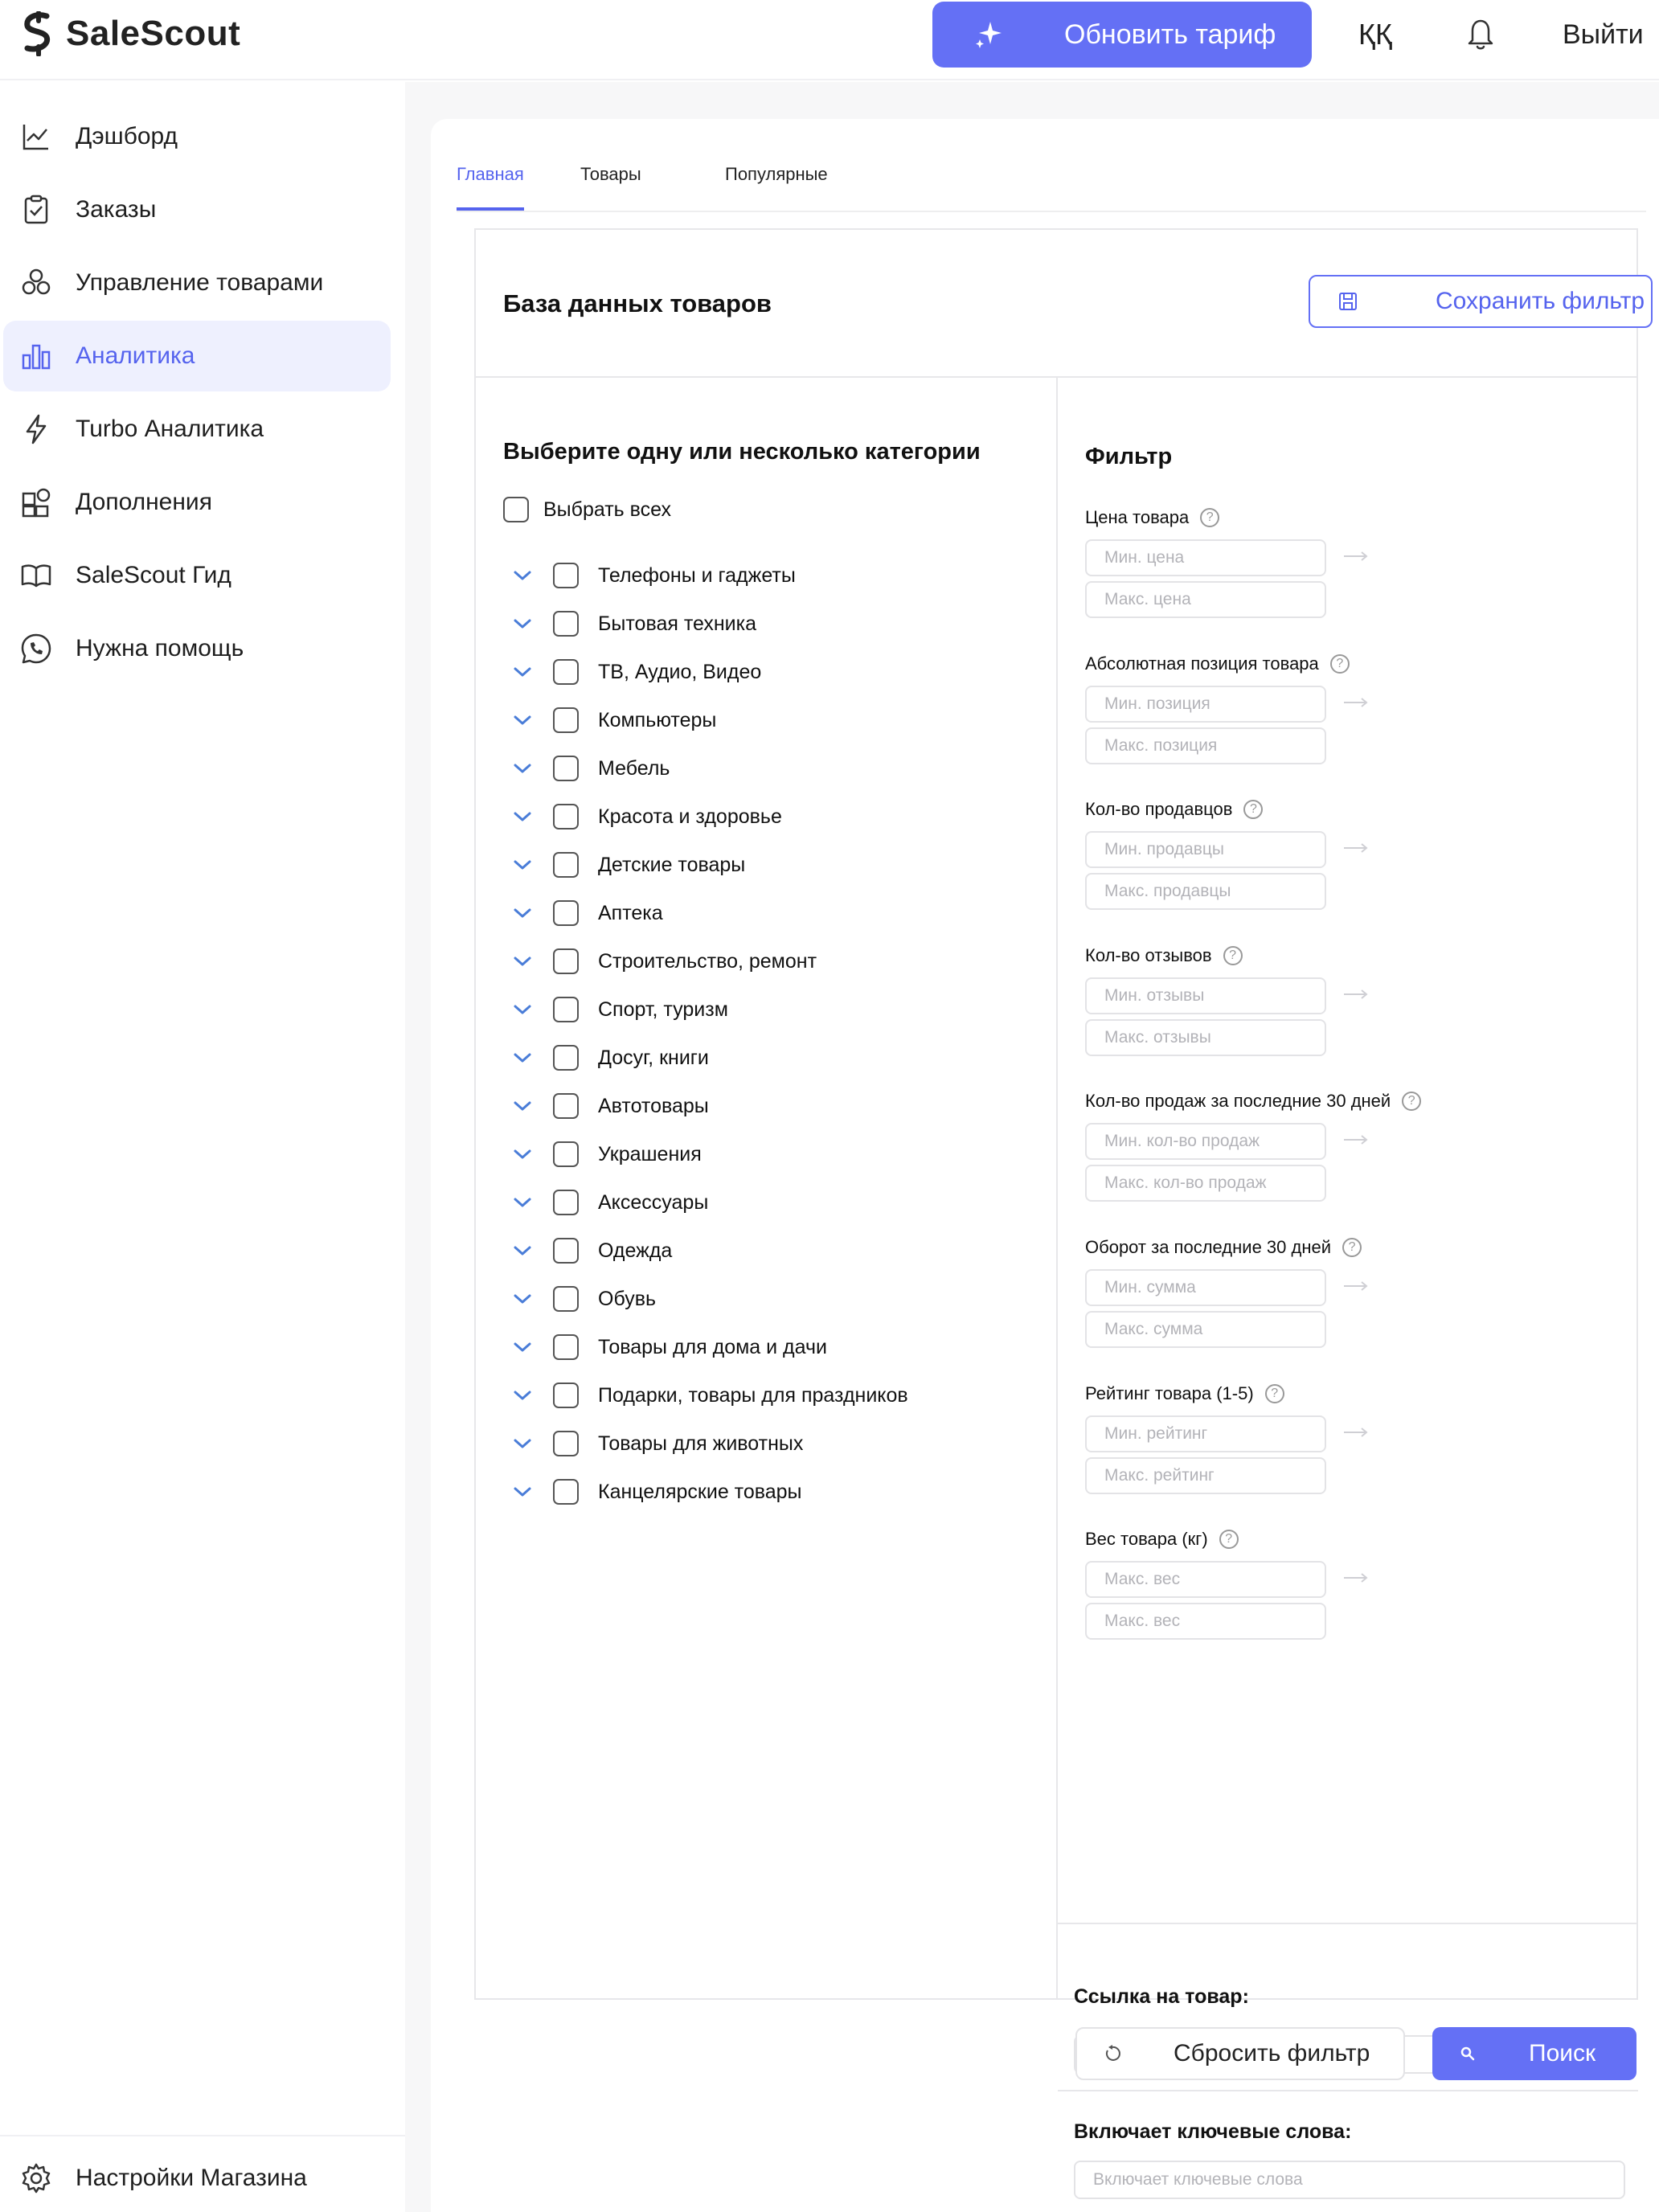 This screenshot has width=1659, height=2212. What do you see at coordinates (490, 187) in the screenshot?
I see `tab-main: Главная` at bounding box center [490, 187].